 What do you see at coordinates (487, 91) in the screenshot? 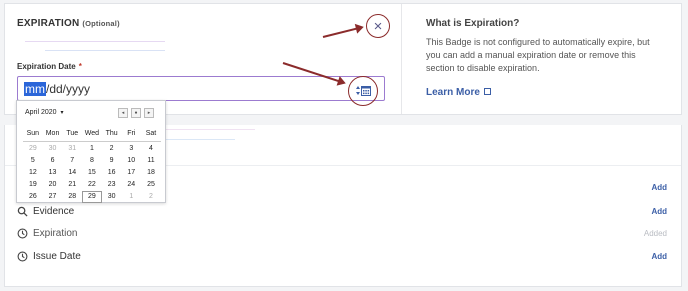
I see `external-link-icon` at bounding box center [487, 91].